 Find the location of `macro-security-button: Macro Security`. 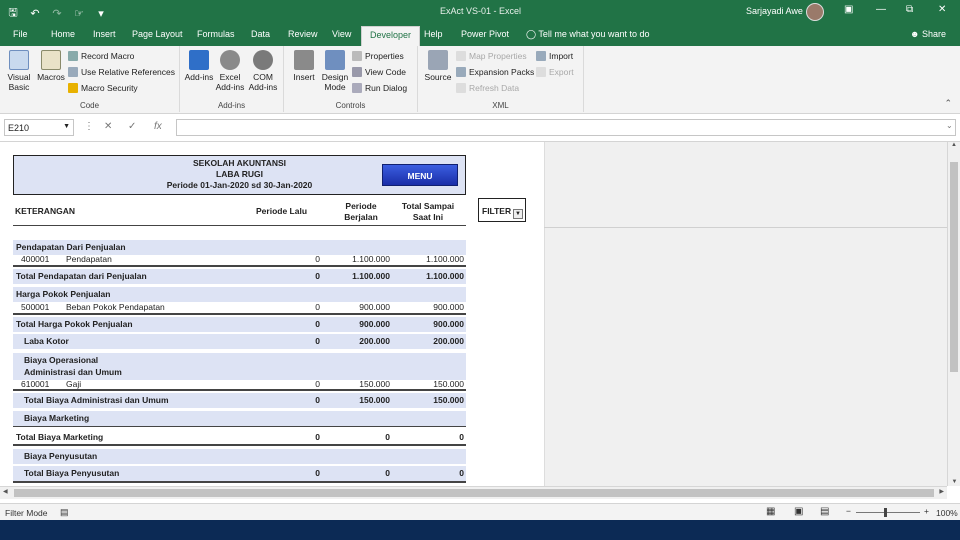

macro-security-button: Macro Security is located at coordinates (103, 88).